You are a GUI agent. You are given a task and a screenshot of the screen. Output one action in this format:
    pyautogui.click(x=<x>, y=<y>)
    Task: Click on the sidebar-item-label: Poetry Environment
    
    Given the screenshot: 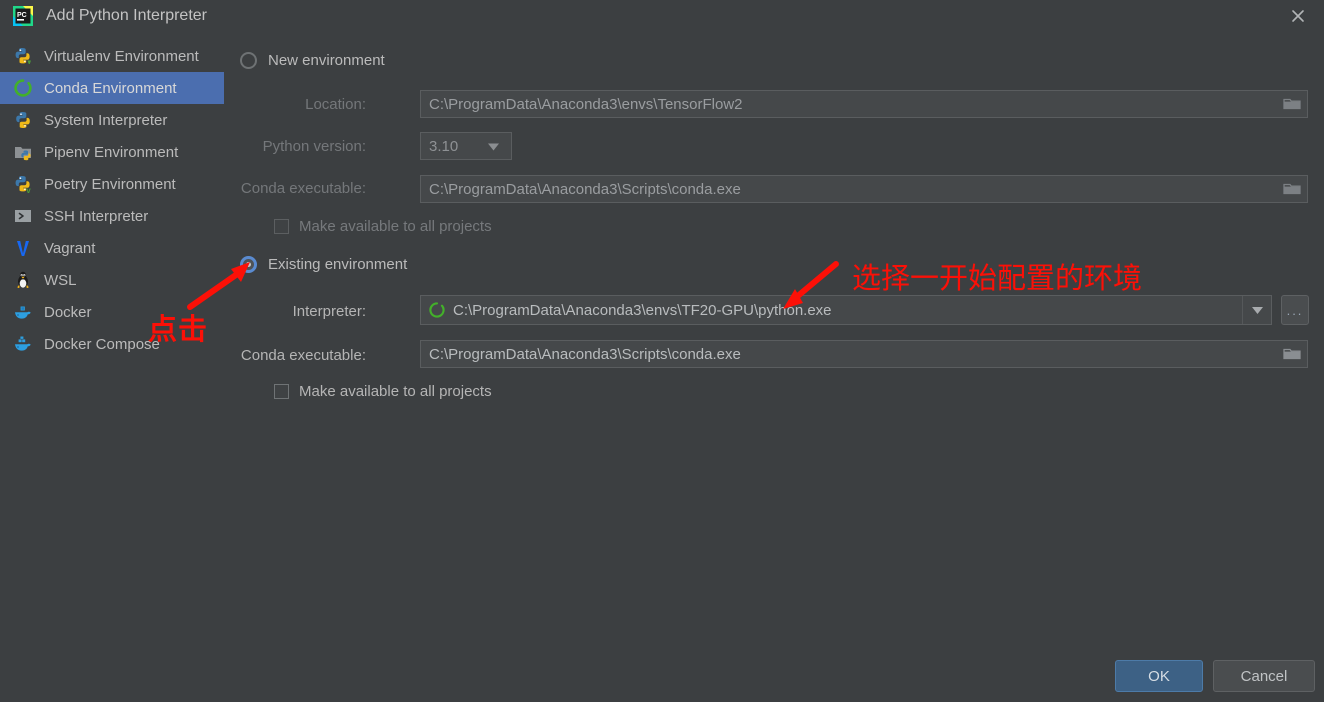 What is the action you would take?
    pyautogui.click(x=110, y=184)
    